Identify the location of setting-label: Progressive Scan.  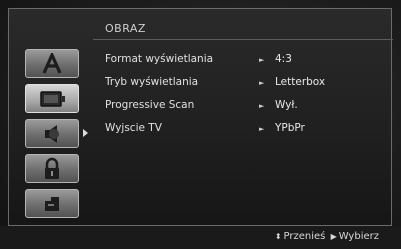
(150, 105).